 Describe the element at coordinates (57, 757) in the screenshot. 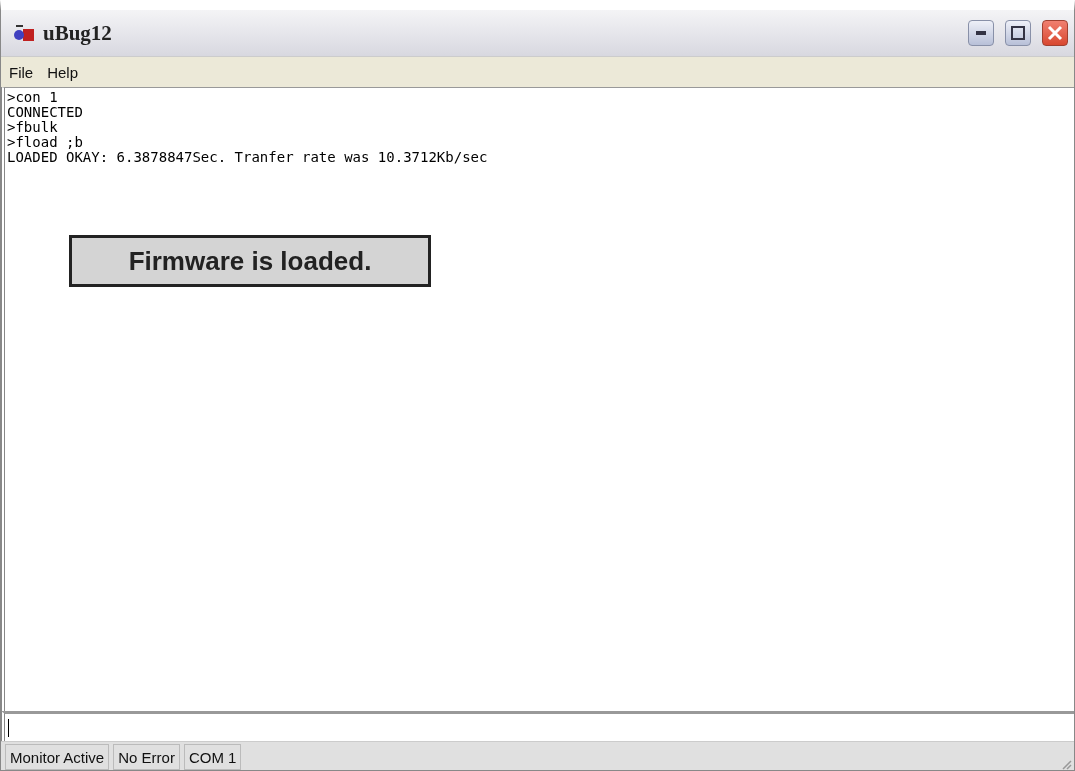

I see `status-panel: Monitor Active` at that location.